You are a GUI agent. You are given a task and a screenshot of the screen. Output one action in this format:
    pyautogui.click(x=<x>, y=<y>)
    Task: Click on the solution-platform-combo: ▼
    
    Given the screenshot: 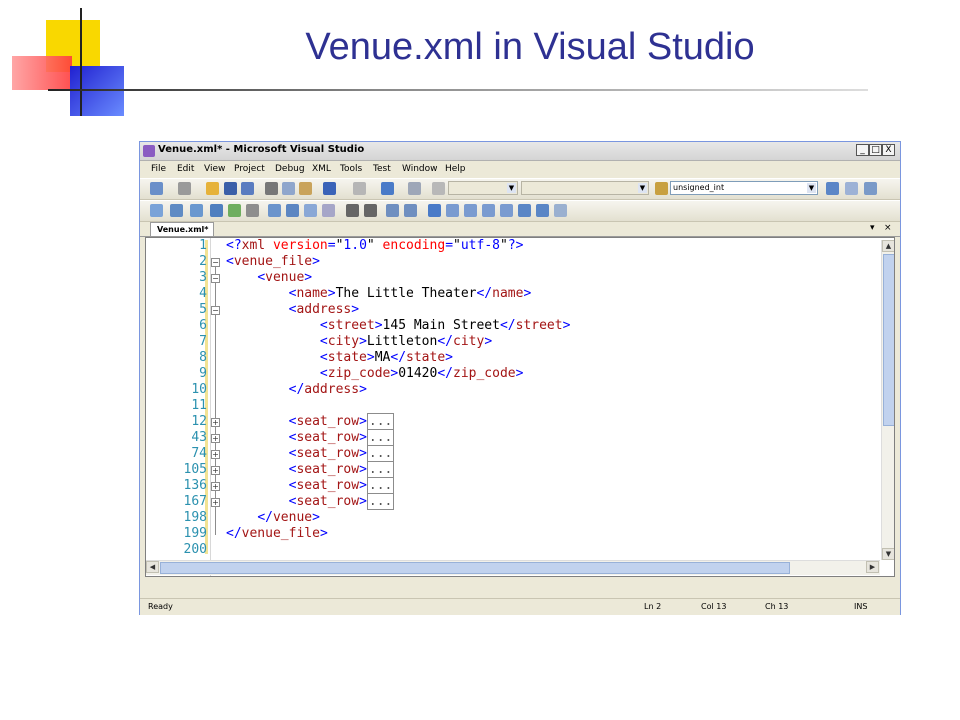 What is the action you would take?
    pyautogui.click(x=585, y=188)
    